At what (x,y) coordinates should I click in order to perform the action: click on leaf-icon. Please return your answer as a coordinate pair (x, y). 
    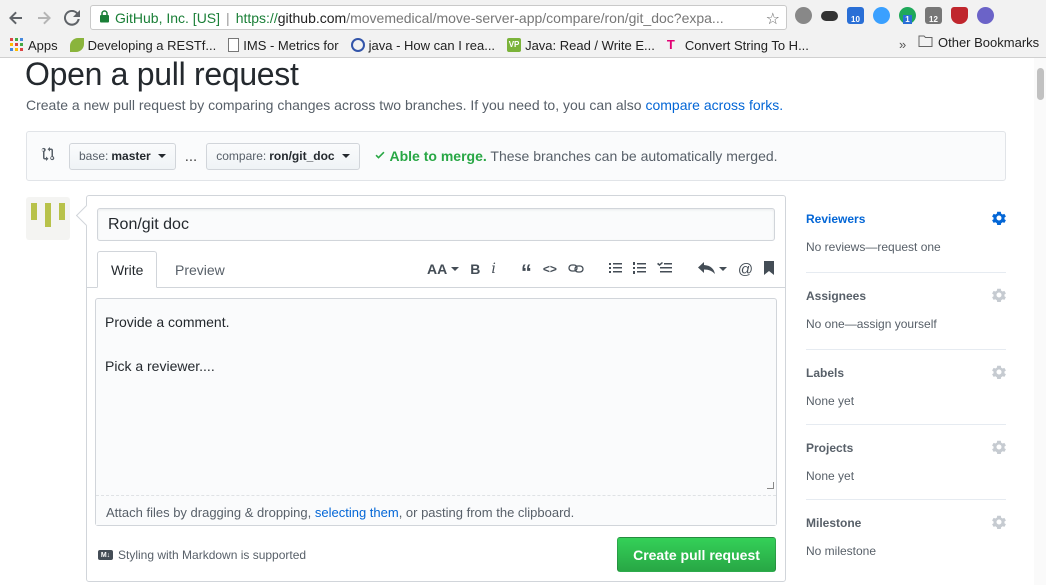
    Looking at the image, I should click on (76, 45).